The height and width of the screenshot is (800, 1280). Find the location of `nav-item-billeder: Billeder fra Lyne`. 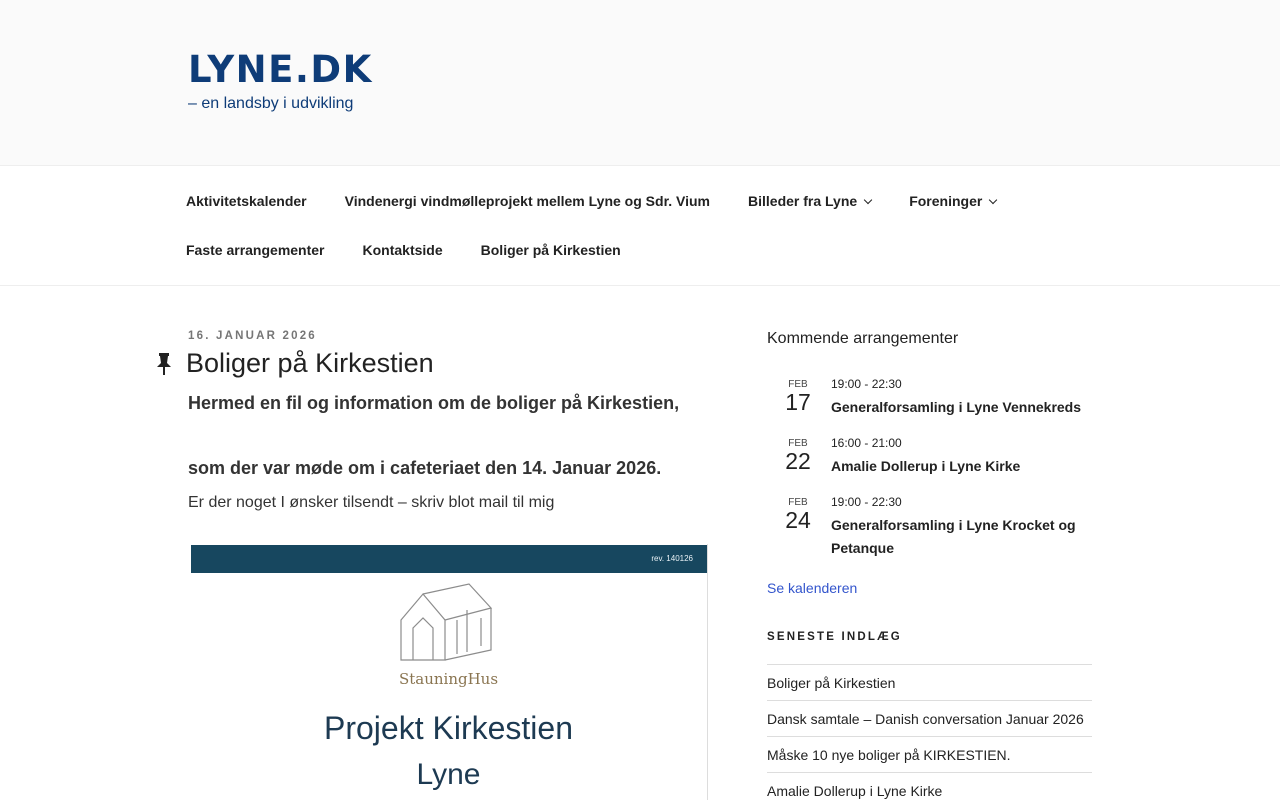

nav-item-billeder: Billeder fra Lyne is located at coordinates (810, 201).